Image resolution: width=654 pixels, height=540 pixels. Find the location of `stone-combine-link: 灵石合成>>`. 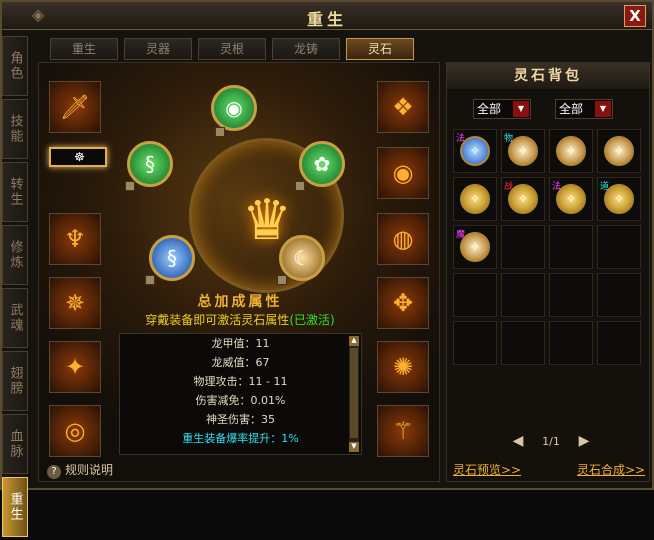

stone-combine-link: 灵石合成>> is located at coordinates (611, 469).